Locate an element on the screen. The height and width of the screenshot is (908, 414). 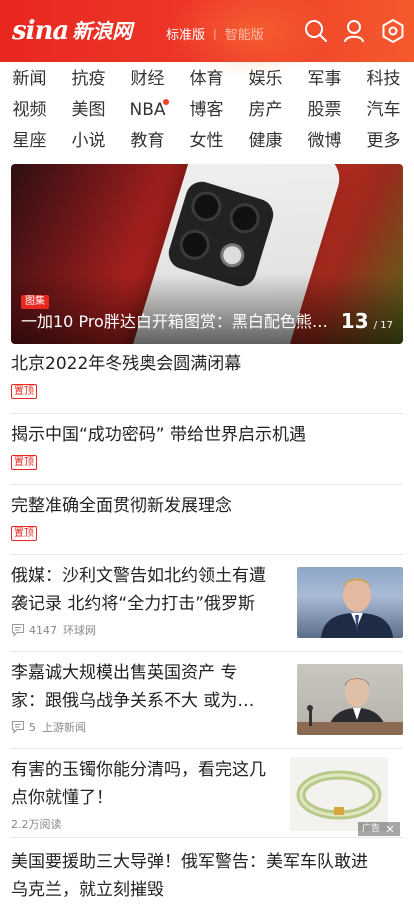
news-source: 环球网 is located at coordinates (79, 630).